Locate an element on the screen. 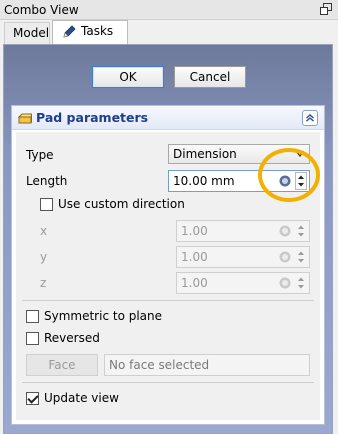  x-input: 1.00 is located at coordinates (243, 231).